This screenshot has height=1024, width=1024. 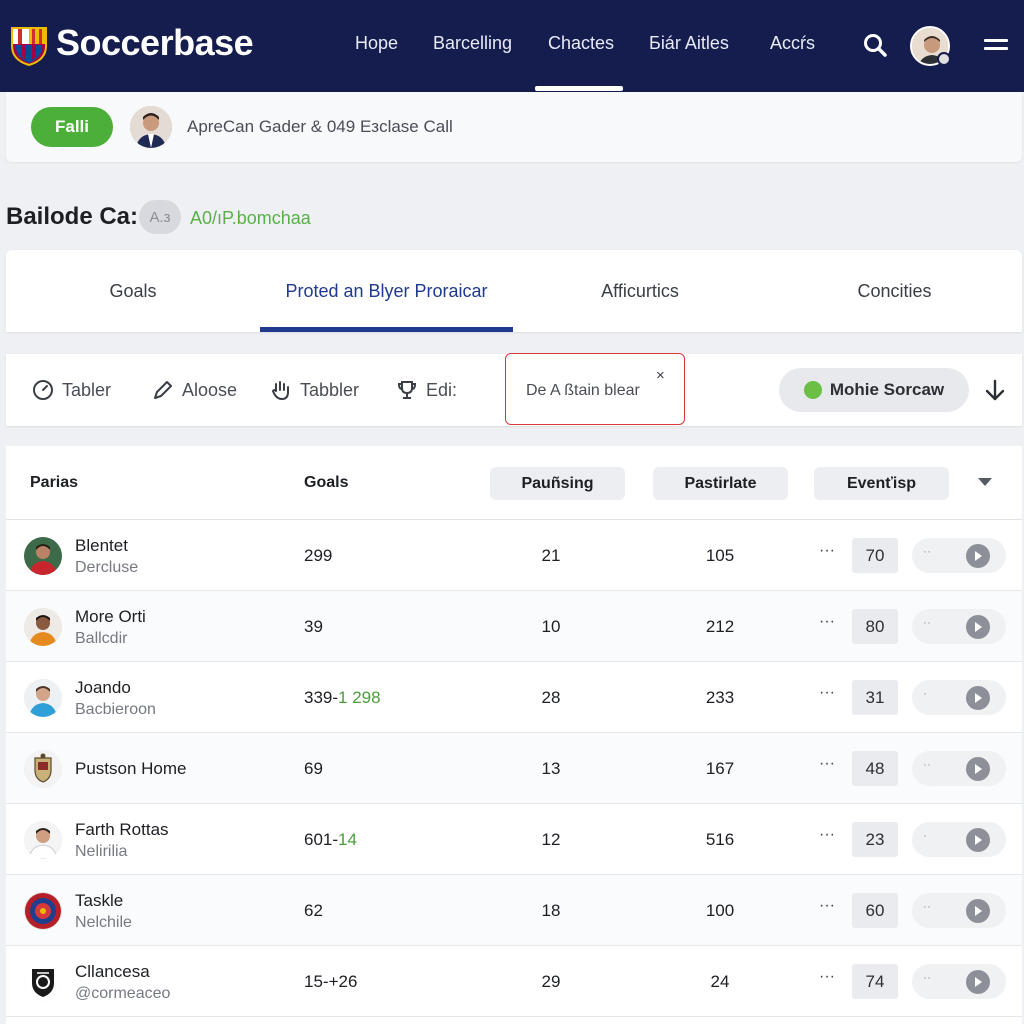 I want to click on pastirlate-cell: 233, so click(x=720, y=697).